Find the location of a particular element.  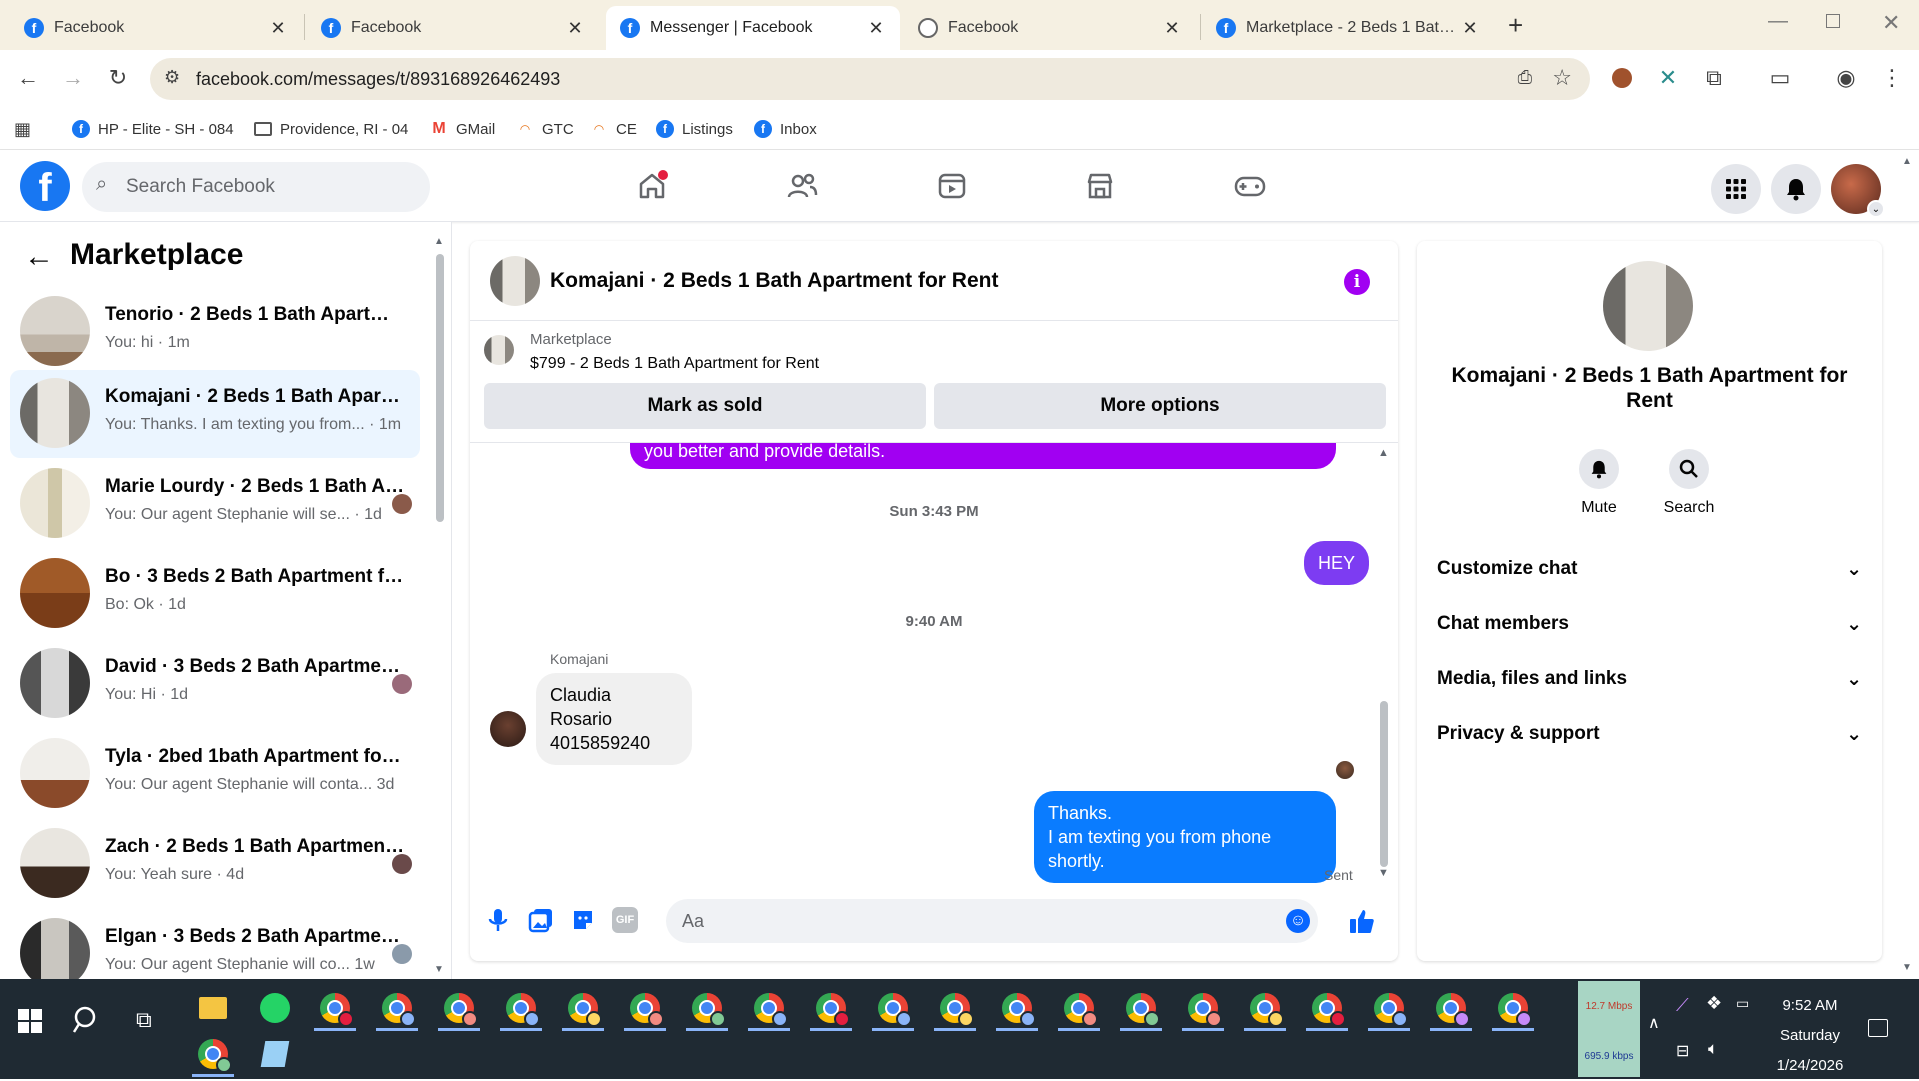

privacy-support-section: Privacy & support ⌄ is located at coordinates (1649, 734).